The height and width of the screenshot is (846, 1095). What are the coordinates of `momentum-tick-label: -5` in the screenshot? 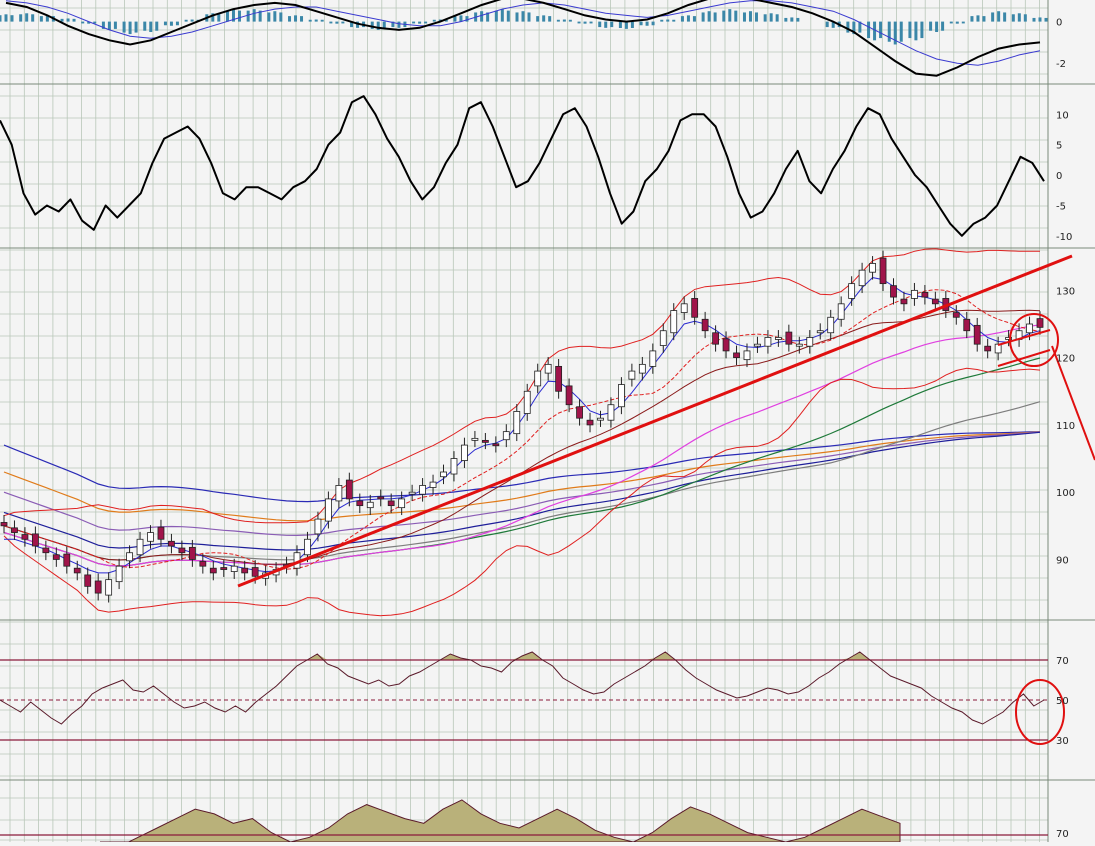 It's located at (1061, 206).